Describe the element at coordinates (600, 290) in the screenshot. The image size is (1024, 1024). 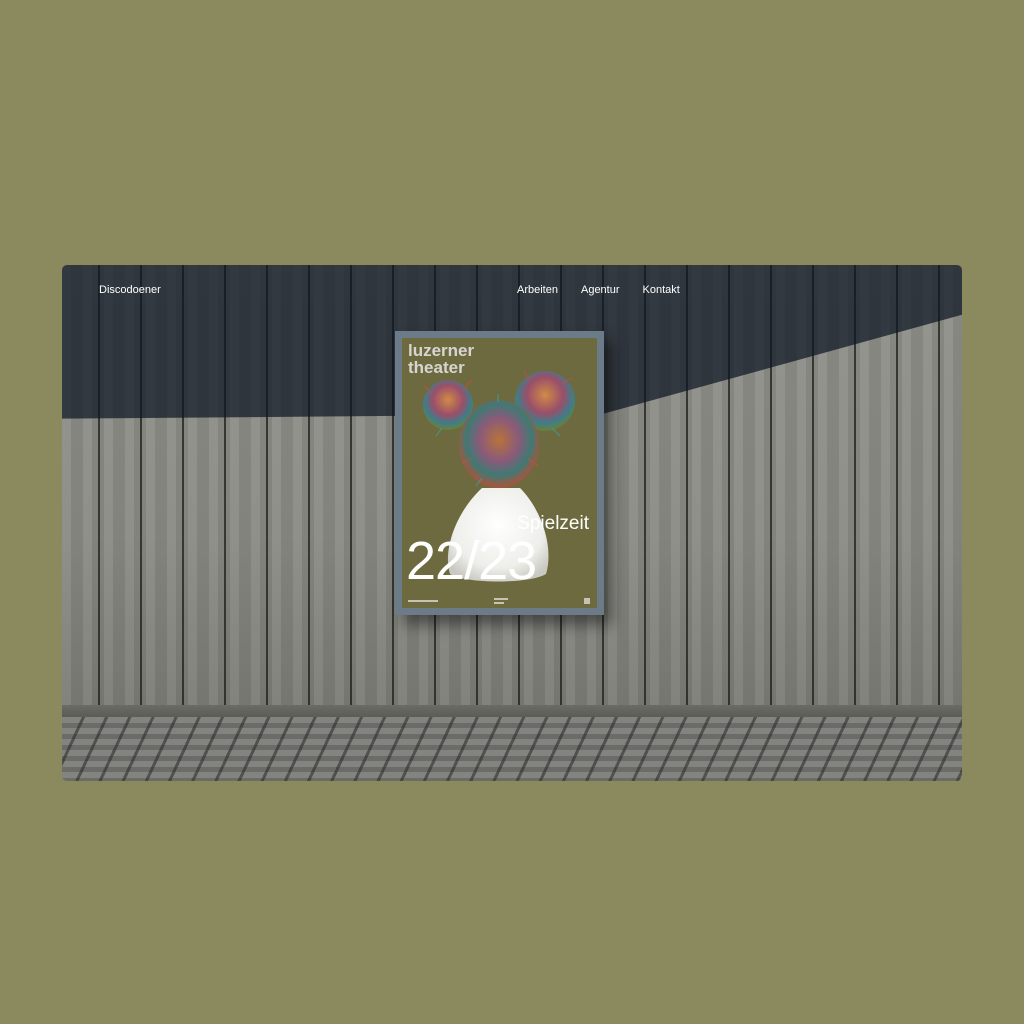
I see `nav-link-agentur: Agentur` at that location.